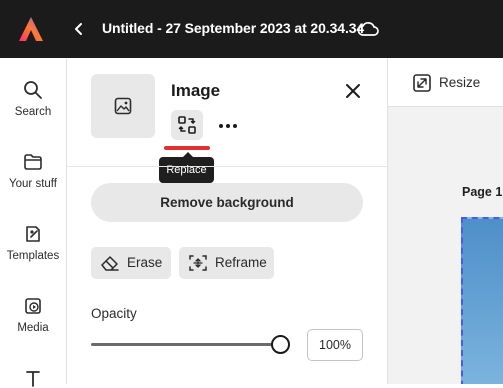 The width and height of the screenshot is (503, 388). I want to click on cloud-icon, so click(368, 29).